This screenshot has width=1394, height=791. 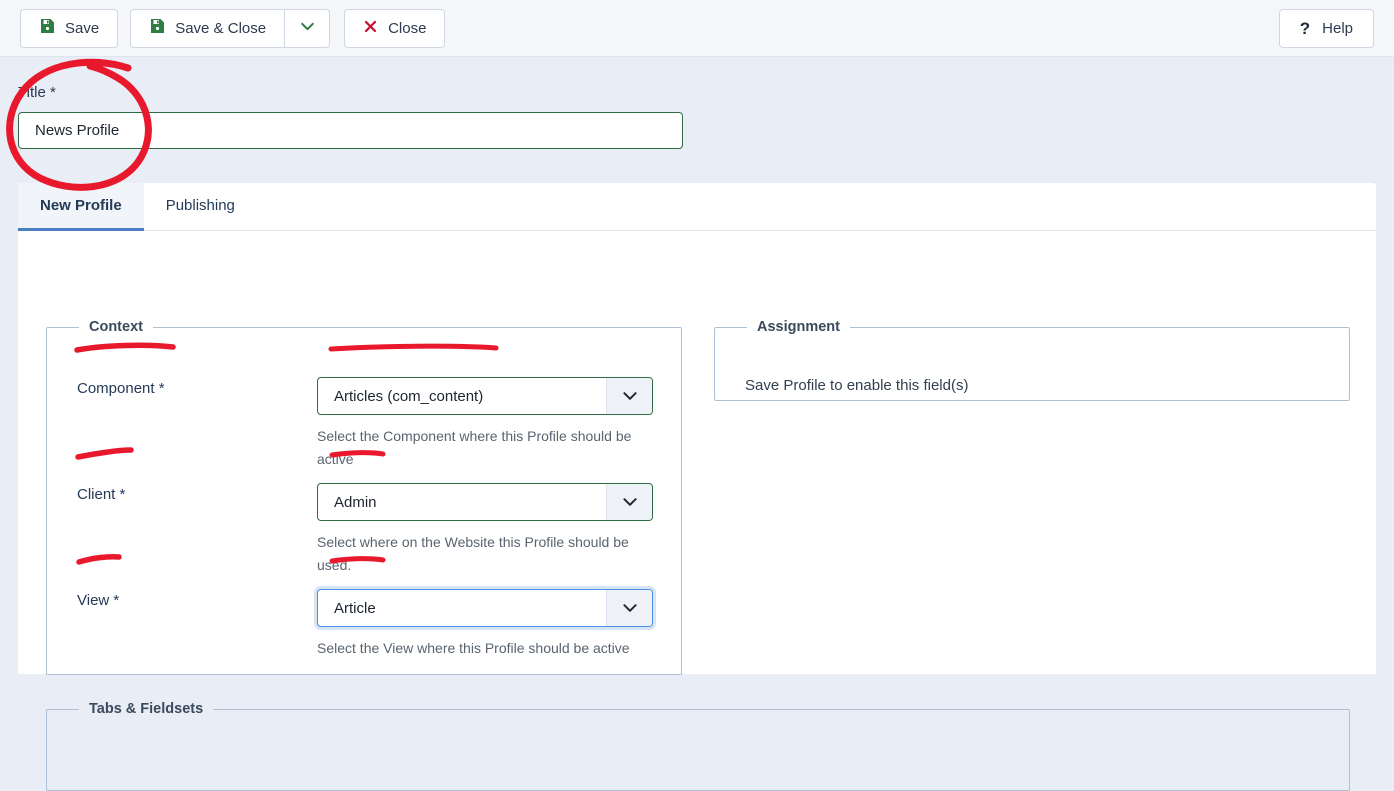 What do you see at coordinates (350, 130) in the screenshot?
I see `title-input` at bounding box center [350, 130].